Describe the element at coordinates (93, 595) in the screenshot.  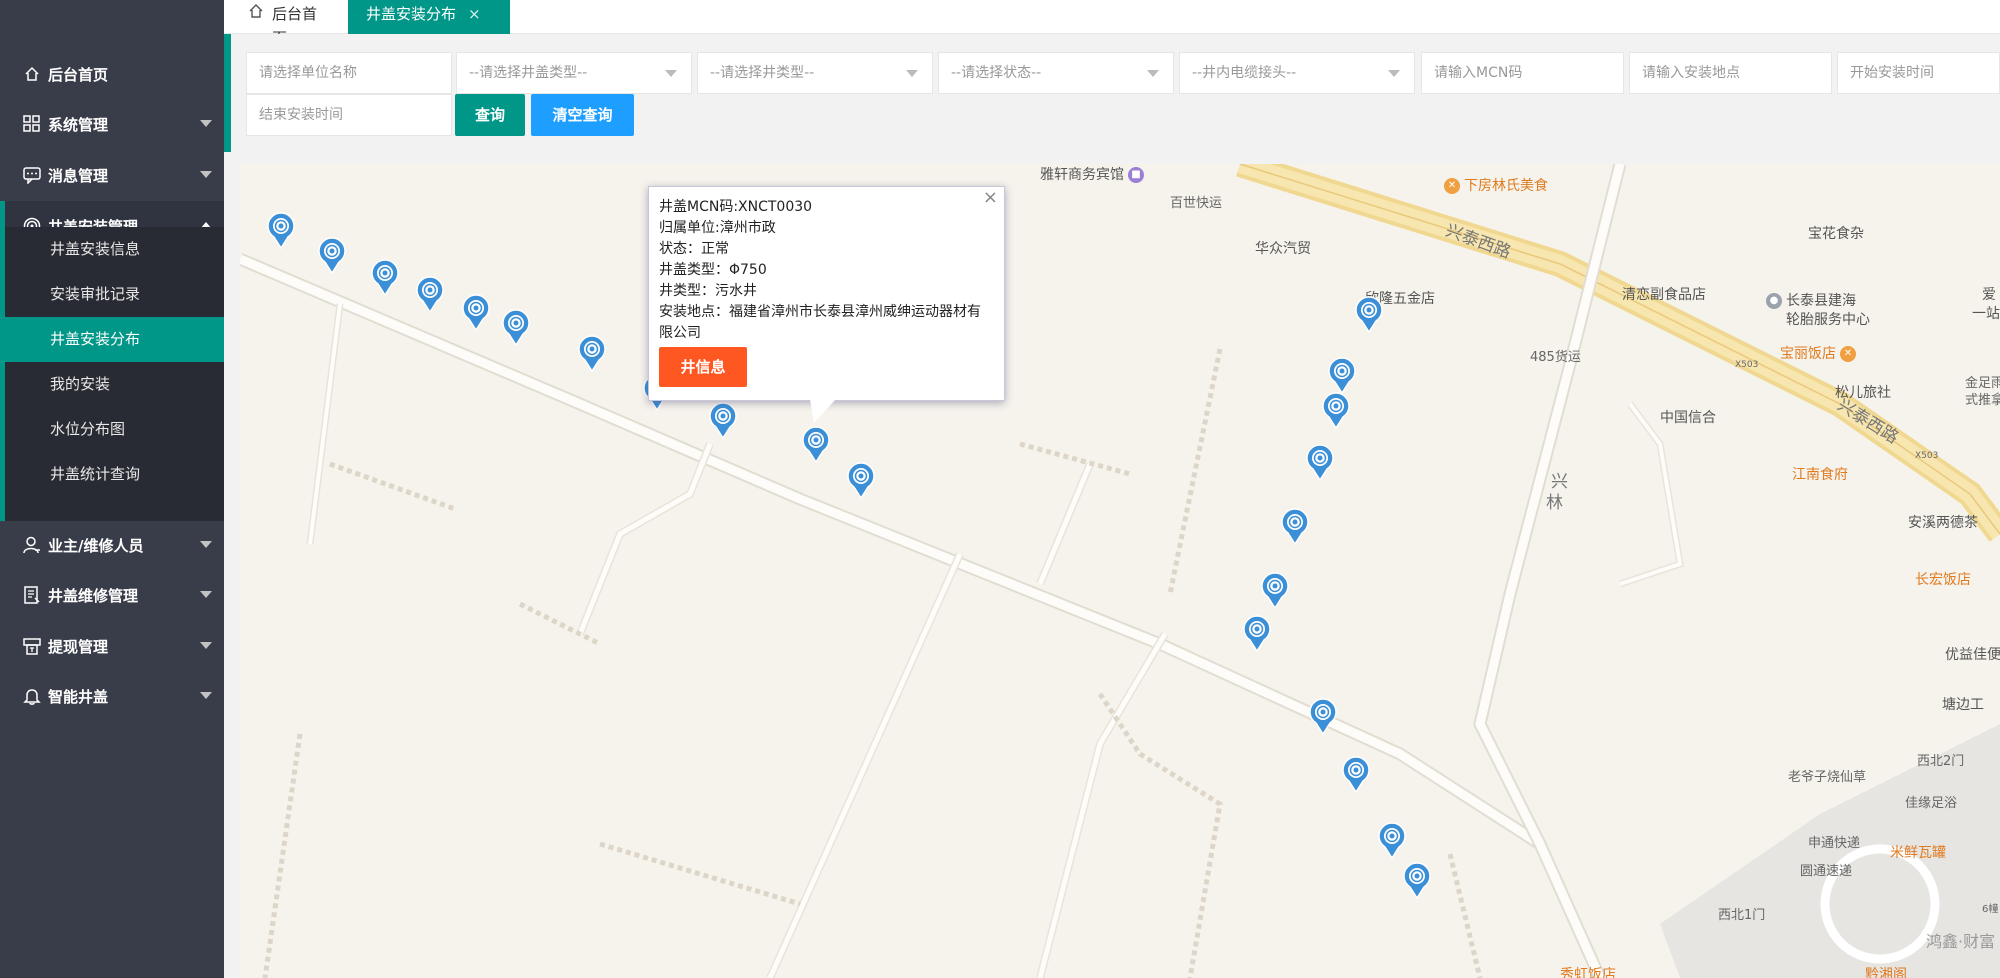
I see `sidebar-item-label: 井盖维修管理` at that location.